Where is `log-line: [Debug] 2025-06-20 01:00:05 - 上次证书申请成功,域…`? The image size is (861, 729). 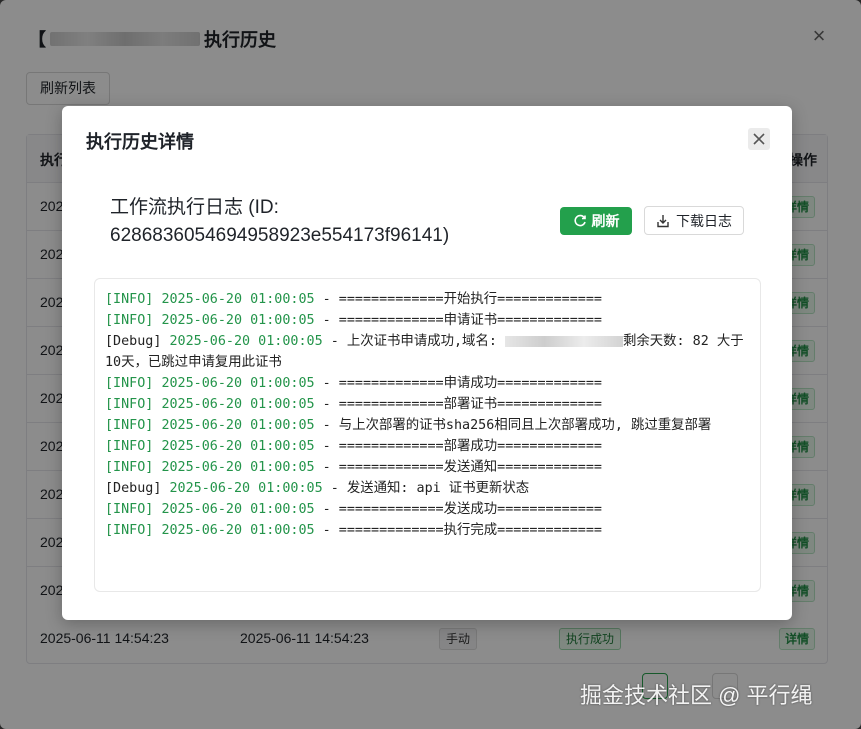
log-line: [Debug] 2025-06-20 01:00:05 - 上次证书申请成功,域… is located at coordinates (427, 352).